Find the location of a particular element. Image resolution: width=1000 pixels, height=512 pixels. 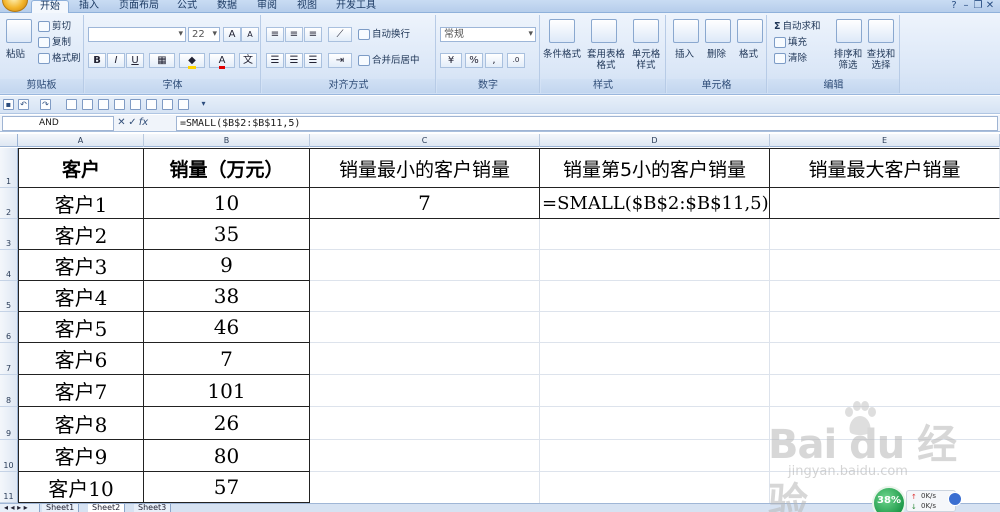

merge-center-button: 合并后居中 is located at coordinates (389, 60).